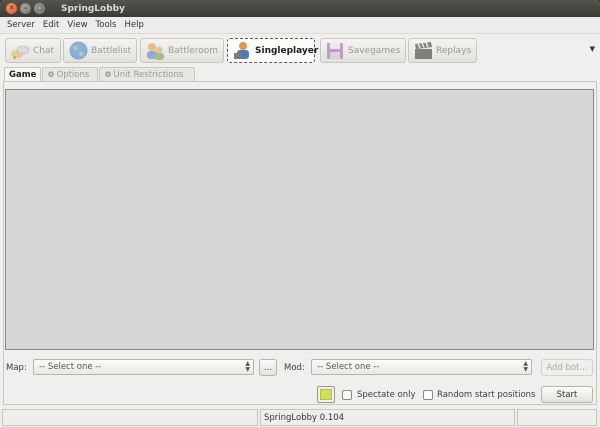 This screenshot has height=427, width=600. I want to click on singleplayer-subtabs: Game ⚙ Options ⚙ Unit Restrictions, so click(100, 74).